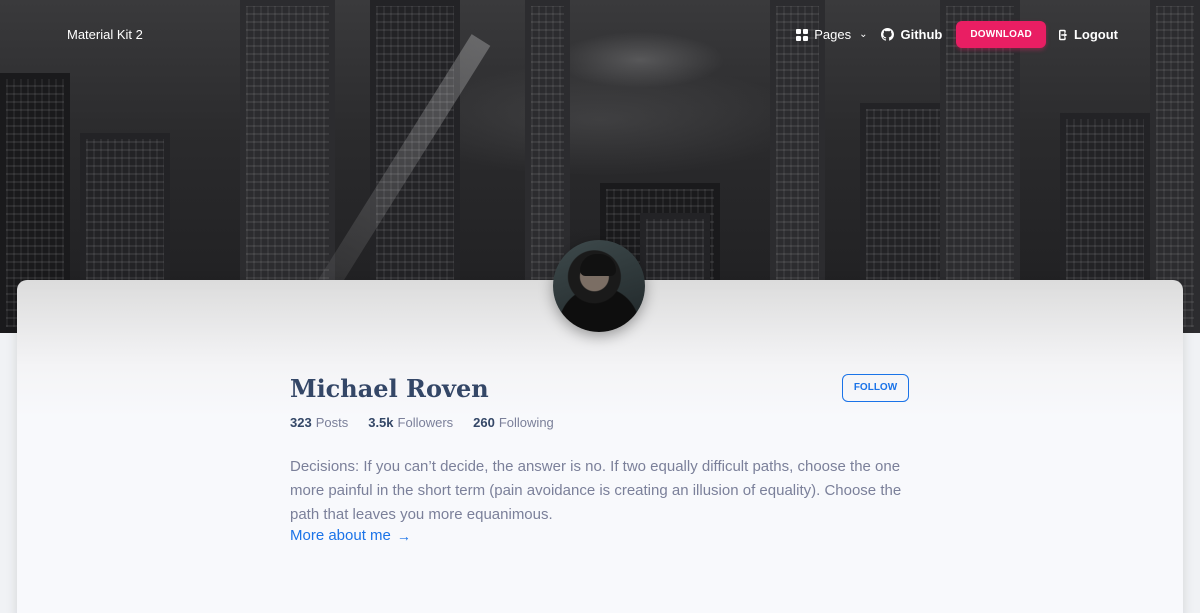 This screenshot has height=613, width=1200. I want to click on stat-value: 323, so click(301, 422).